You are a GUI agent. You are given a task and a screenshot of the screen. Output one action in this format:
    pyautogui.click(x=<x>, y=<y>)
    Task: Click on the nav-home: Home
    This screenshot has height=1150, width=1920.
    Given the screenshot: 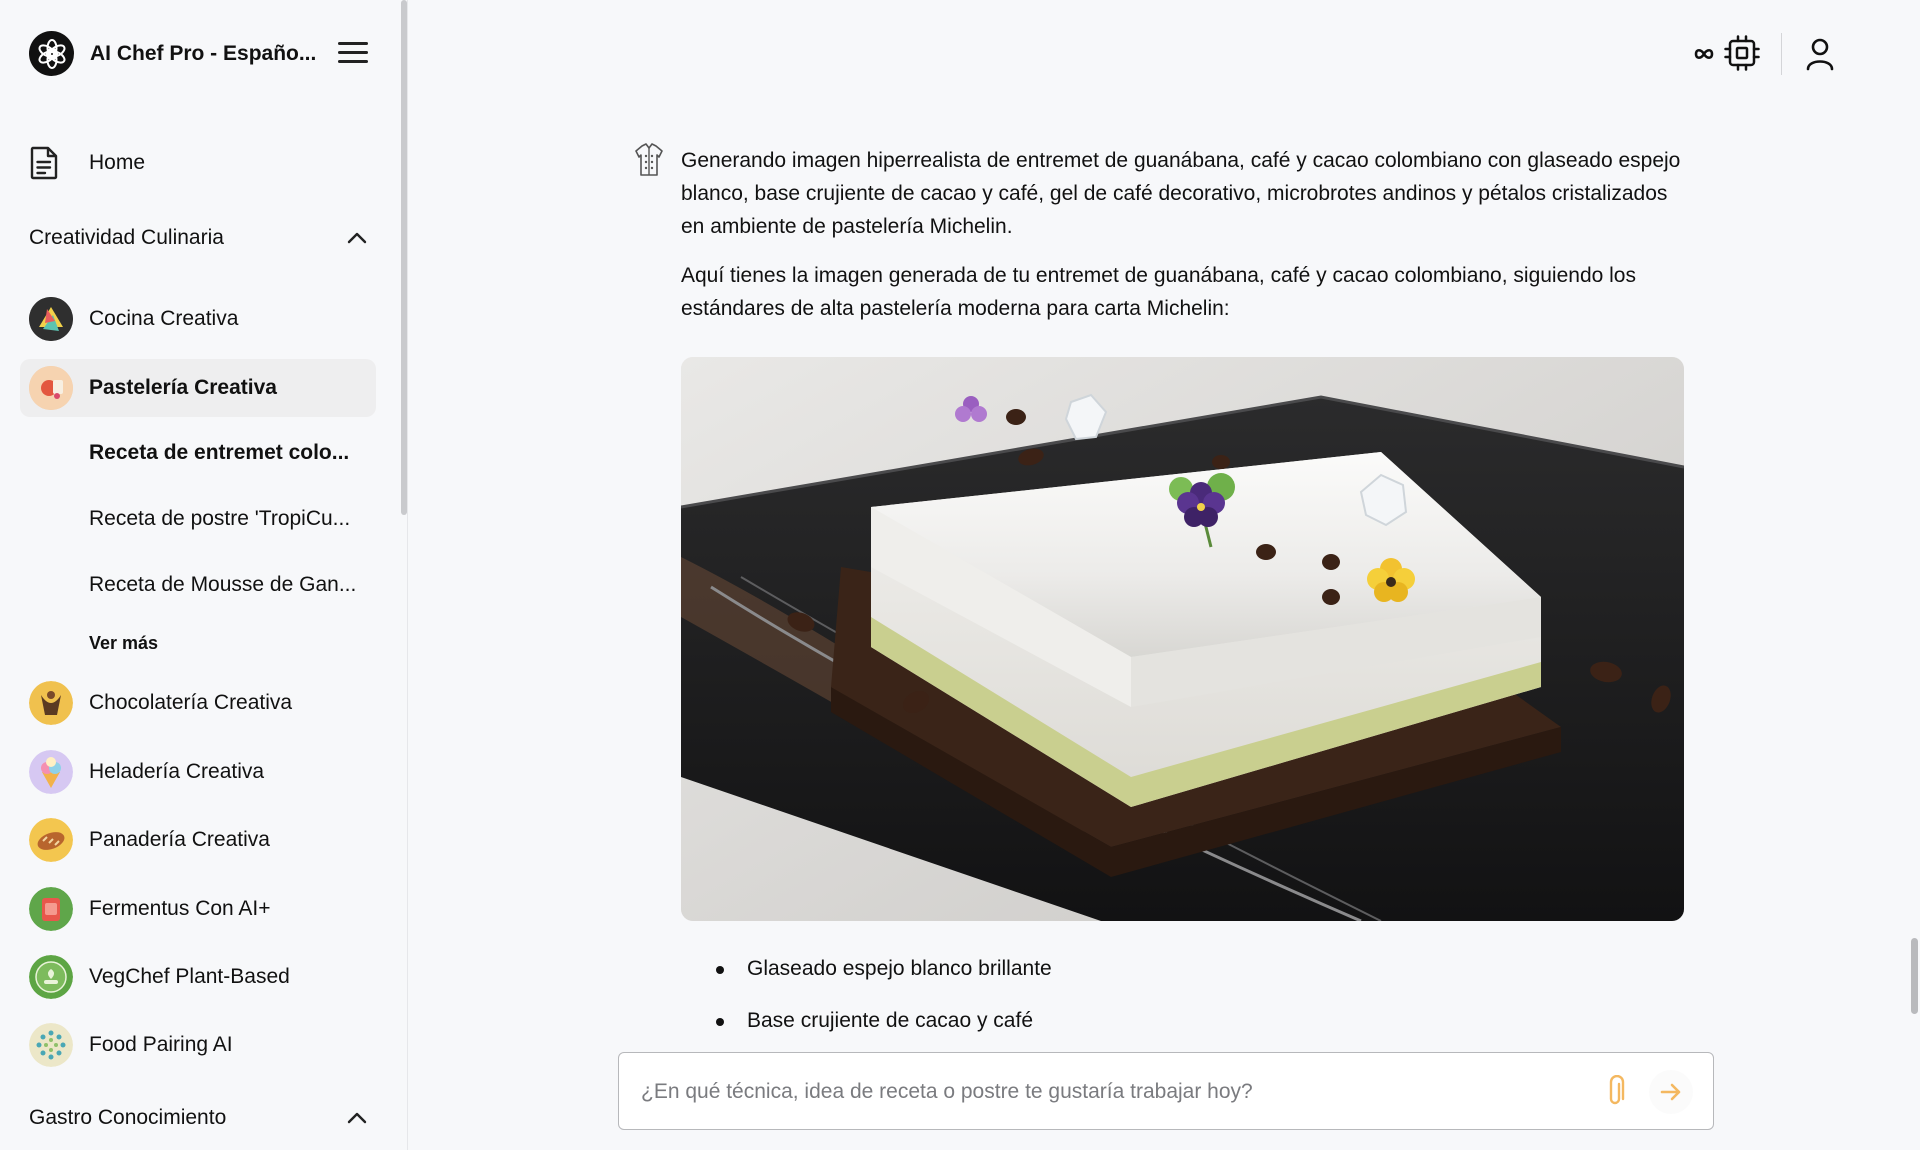 What is the action you would take?
    pyautogui.click(x=87, y=163)
    